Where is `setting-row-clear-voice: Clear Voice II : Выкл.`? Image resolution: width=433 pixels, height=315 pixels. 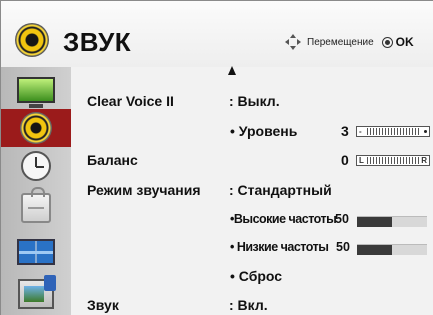 setting-row-clear-voice: Clear Voice II : Выкл. is located at coordinates (217, 104).